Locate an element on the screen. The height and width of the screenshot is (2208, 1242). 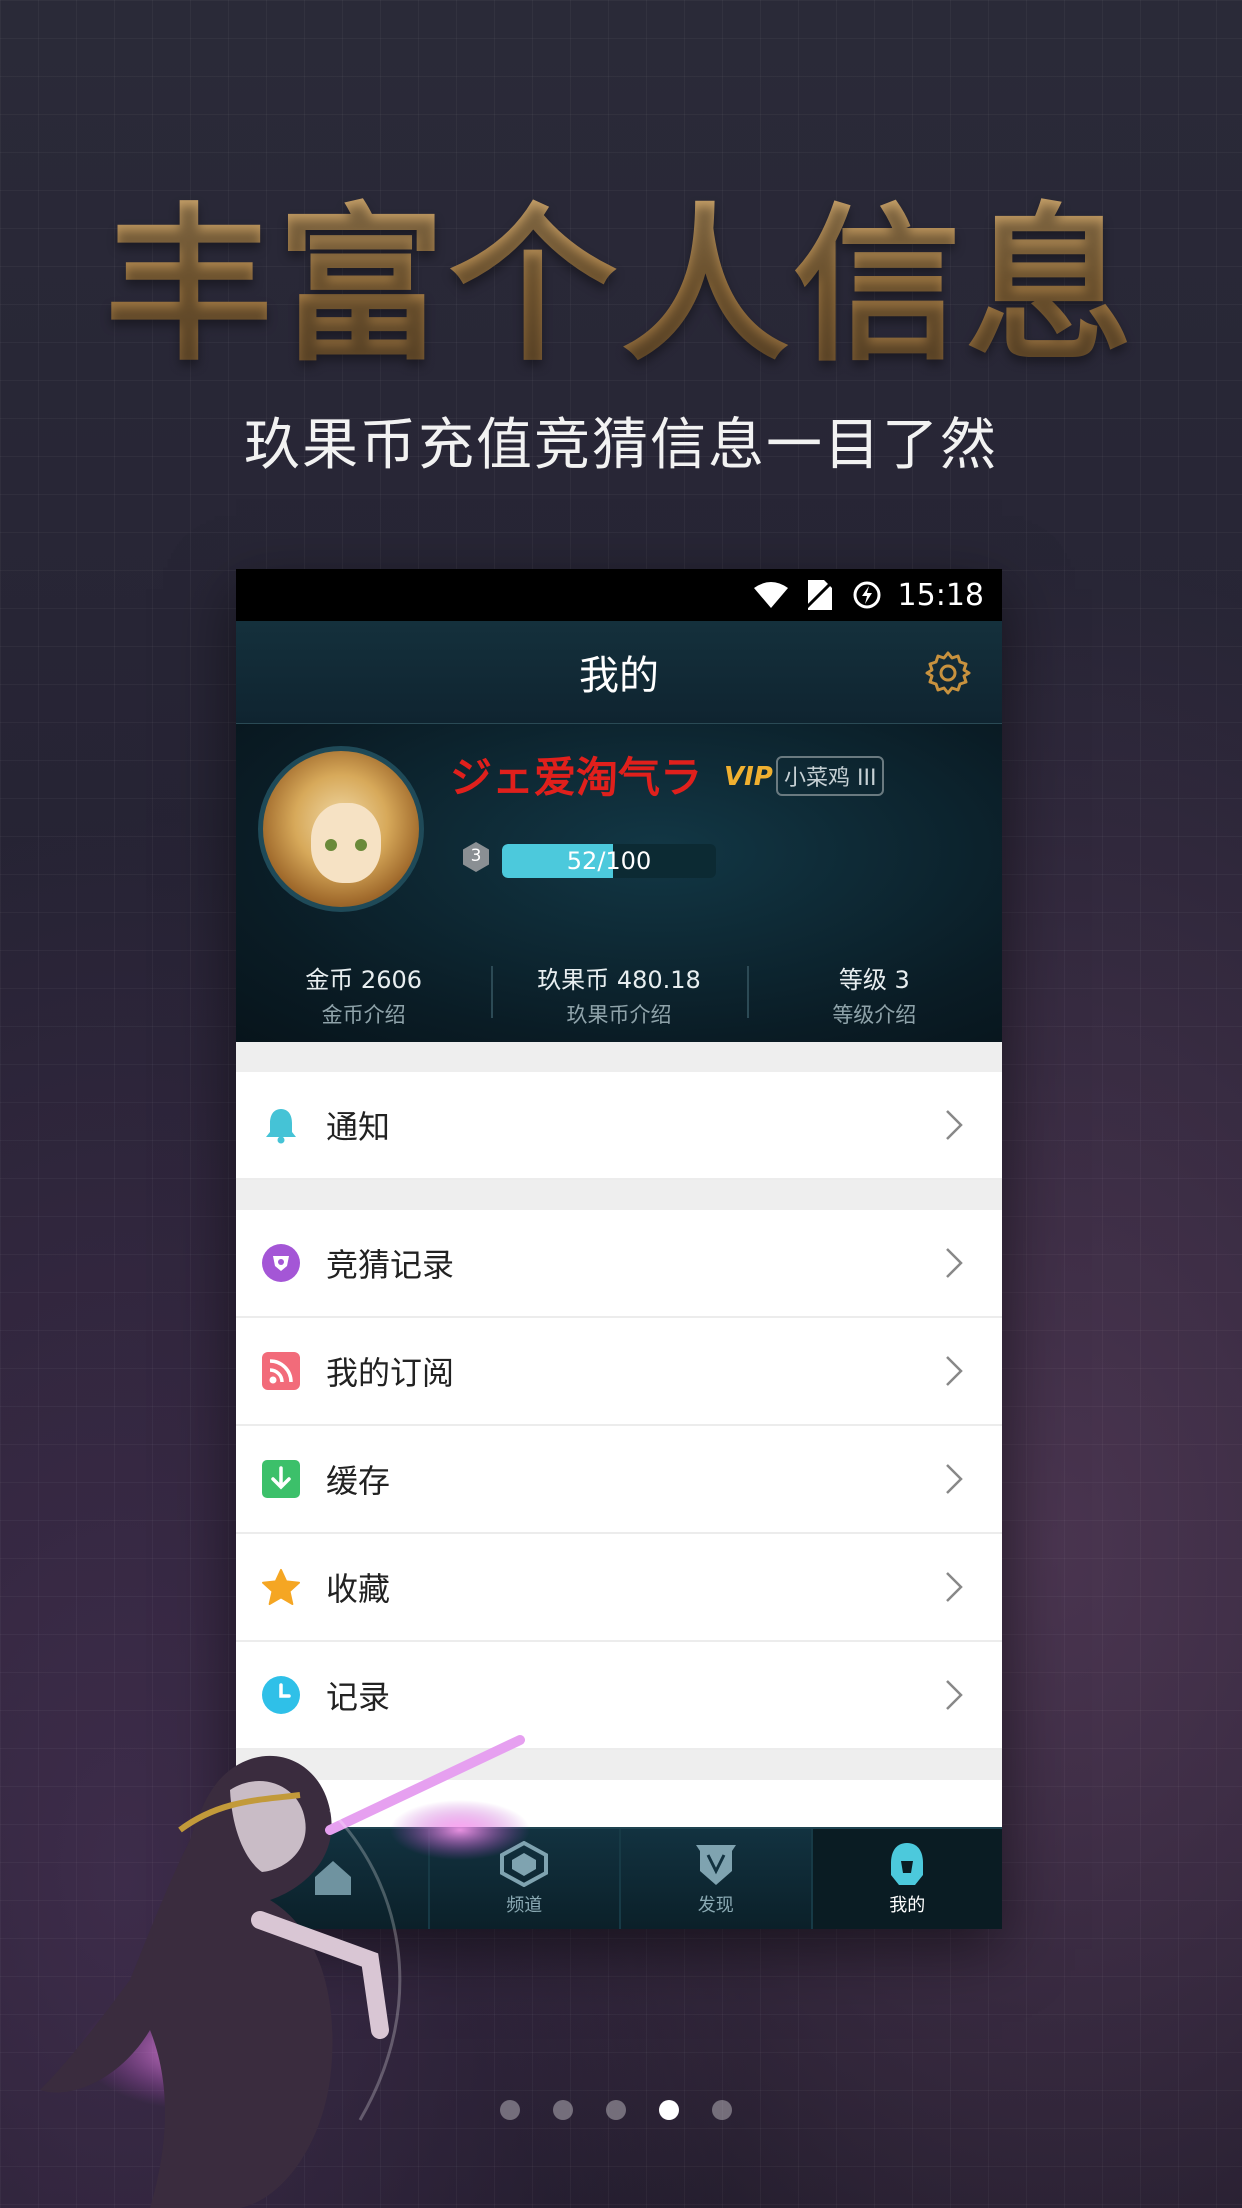
stat-value: 玖果币 480.18 is located at coordinates (619, 980).